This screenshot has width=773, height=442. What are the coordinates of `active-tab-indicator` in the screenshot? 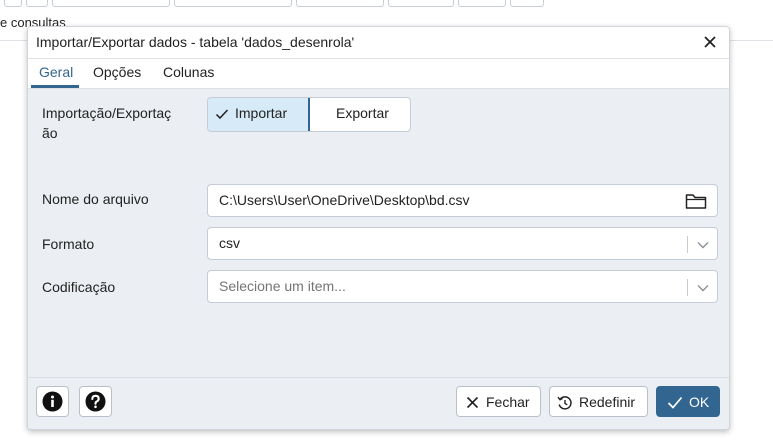 It's located at (55, 86).